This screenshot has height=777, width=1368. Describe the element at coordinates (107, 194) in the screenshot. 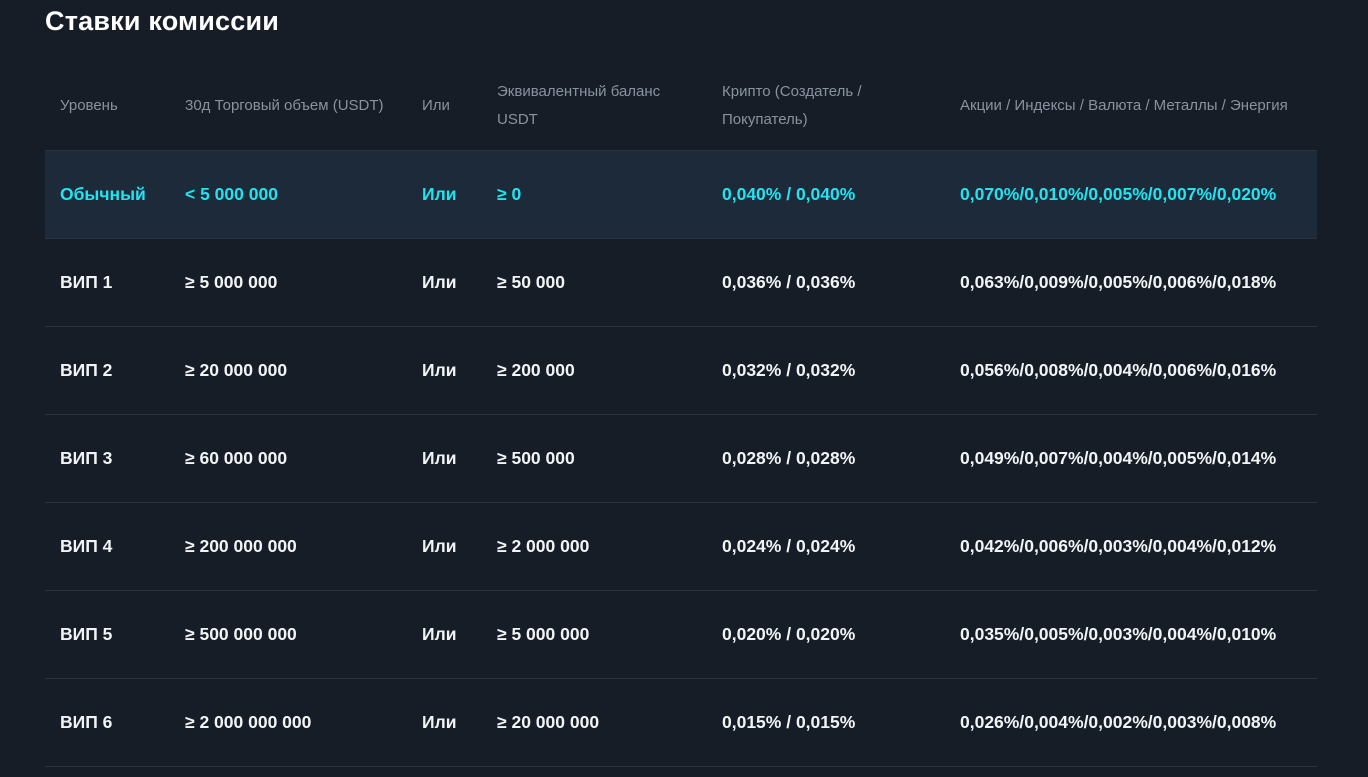

I see `cell-level: Обычный` at that location.